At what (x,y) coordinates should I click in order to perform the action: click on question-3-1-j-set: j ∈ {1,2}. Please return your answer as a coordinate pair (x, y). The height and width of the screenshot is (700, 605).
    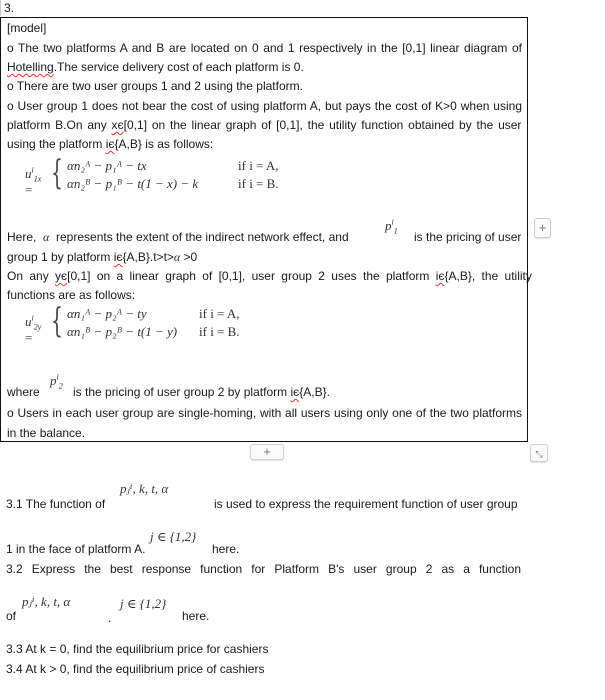
    Looking at the image, I should click on (173, 536).